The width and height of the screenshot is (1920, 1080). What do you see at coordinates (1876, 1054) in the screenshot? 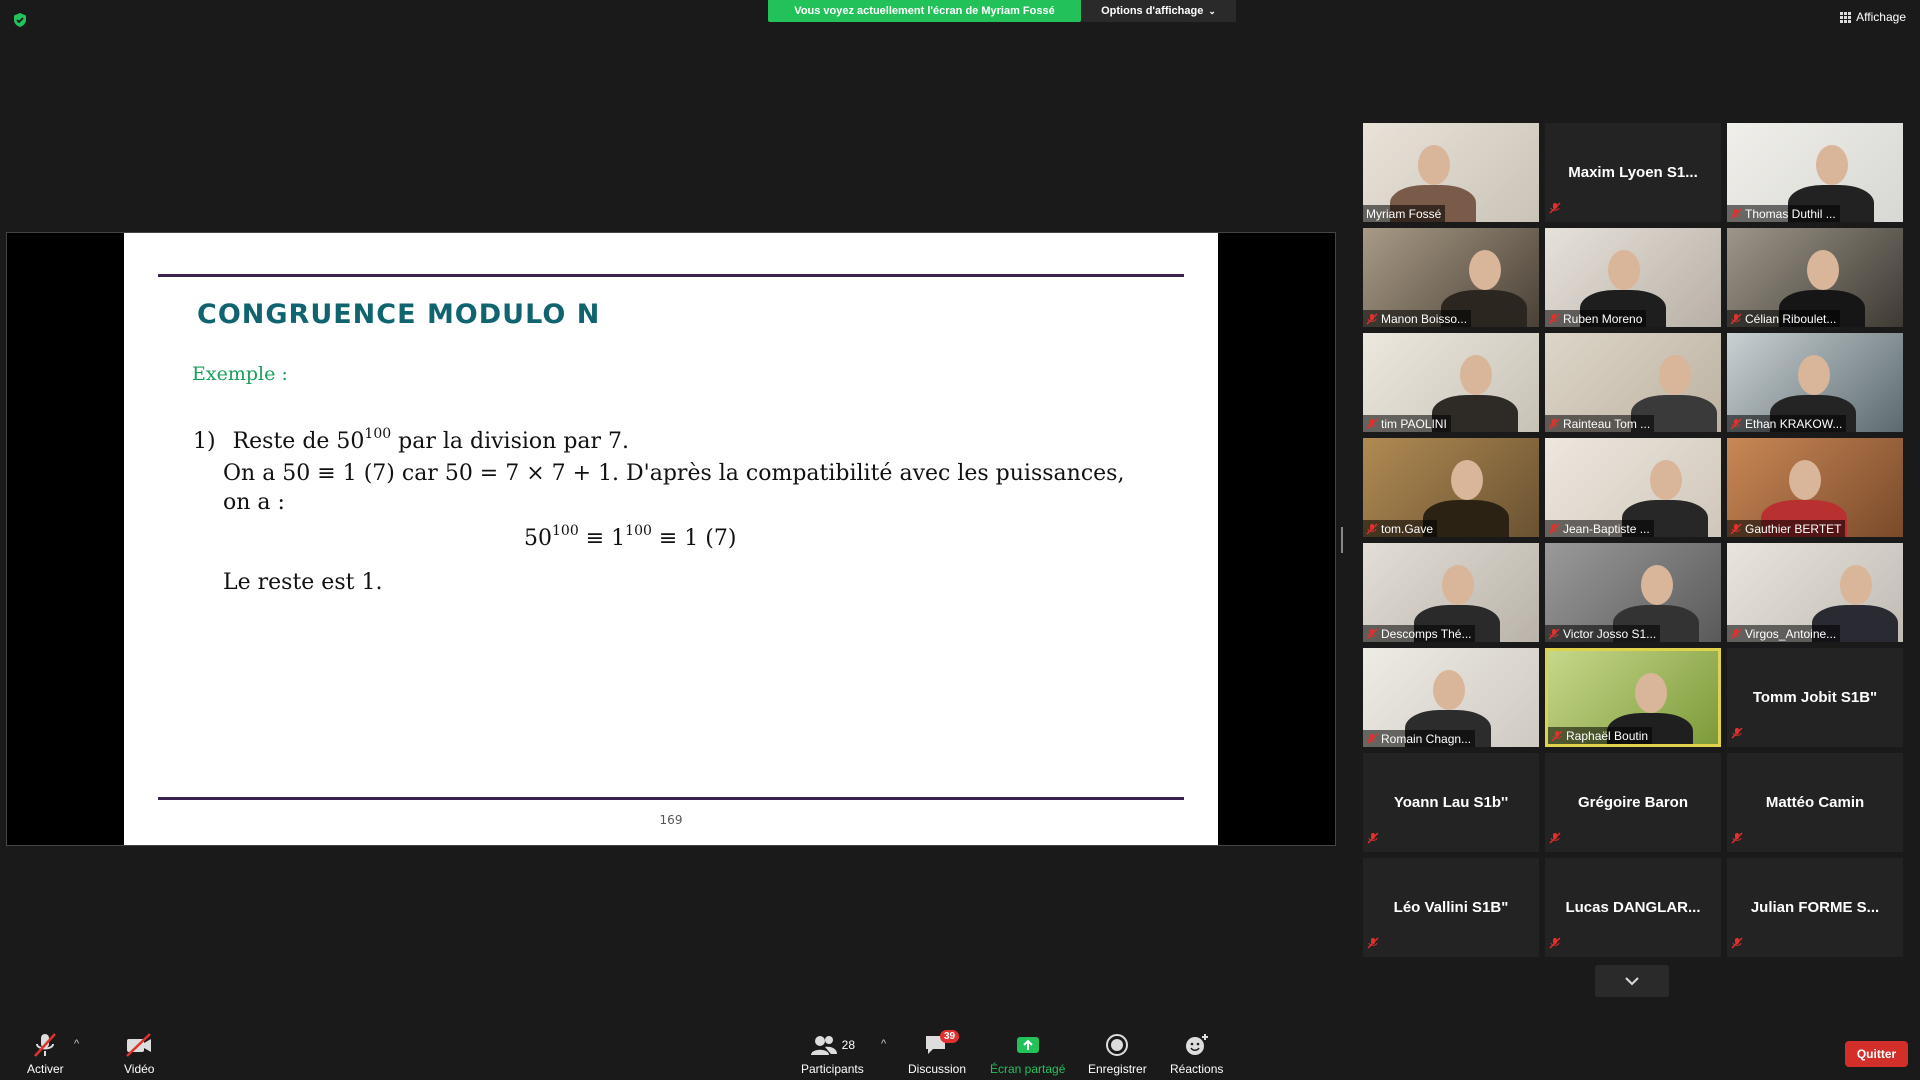
I see `leave-meeting-button: Quitter` at bounding box center [1876, 1054].